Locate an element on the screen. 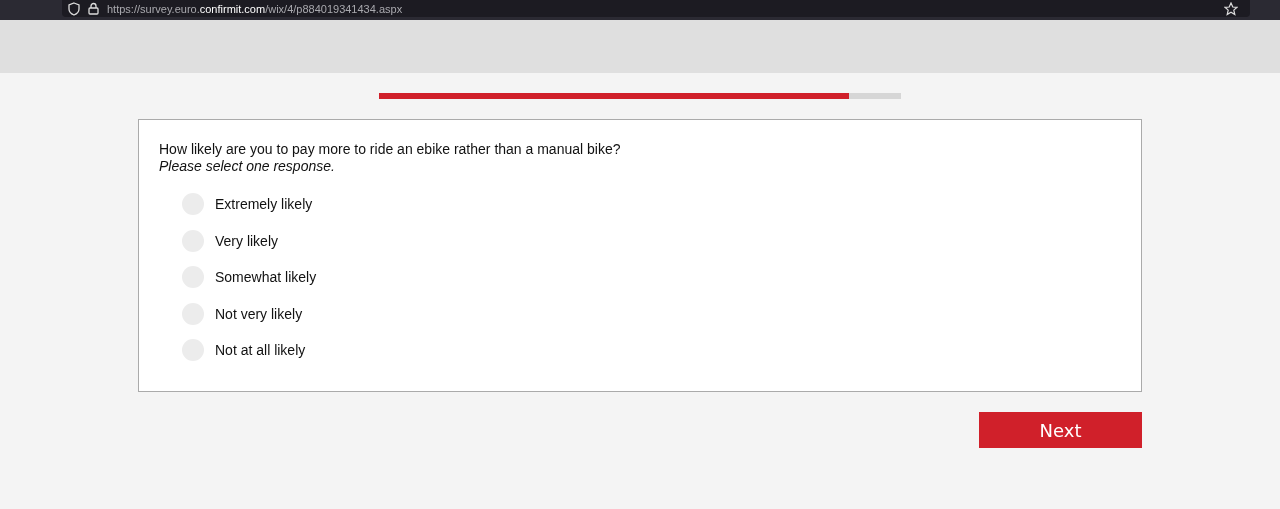 The height and width of the screenshot is (509, 1280). option-label: Somewhat likely is located at coordinates (266, 277).